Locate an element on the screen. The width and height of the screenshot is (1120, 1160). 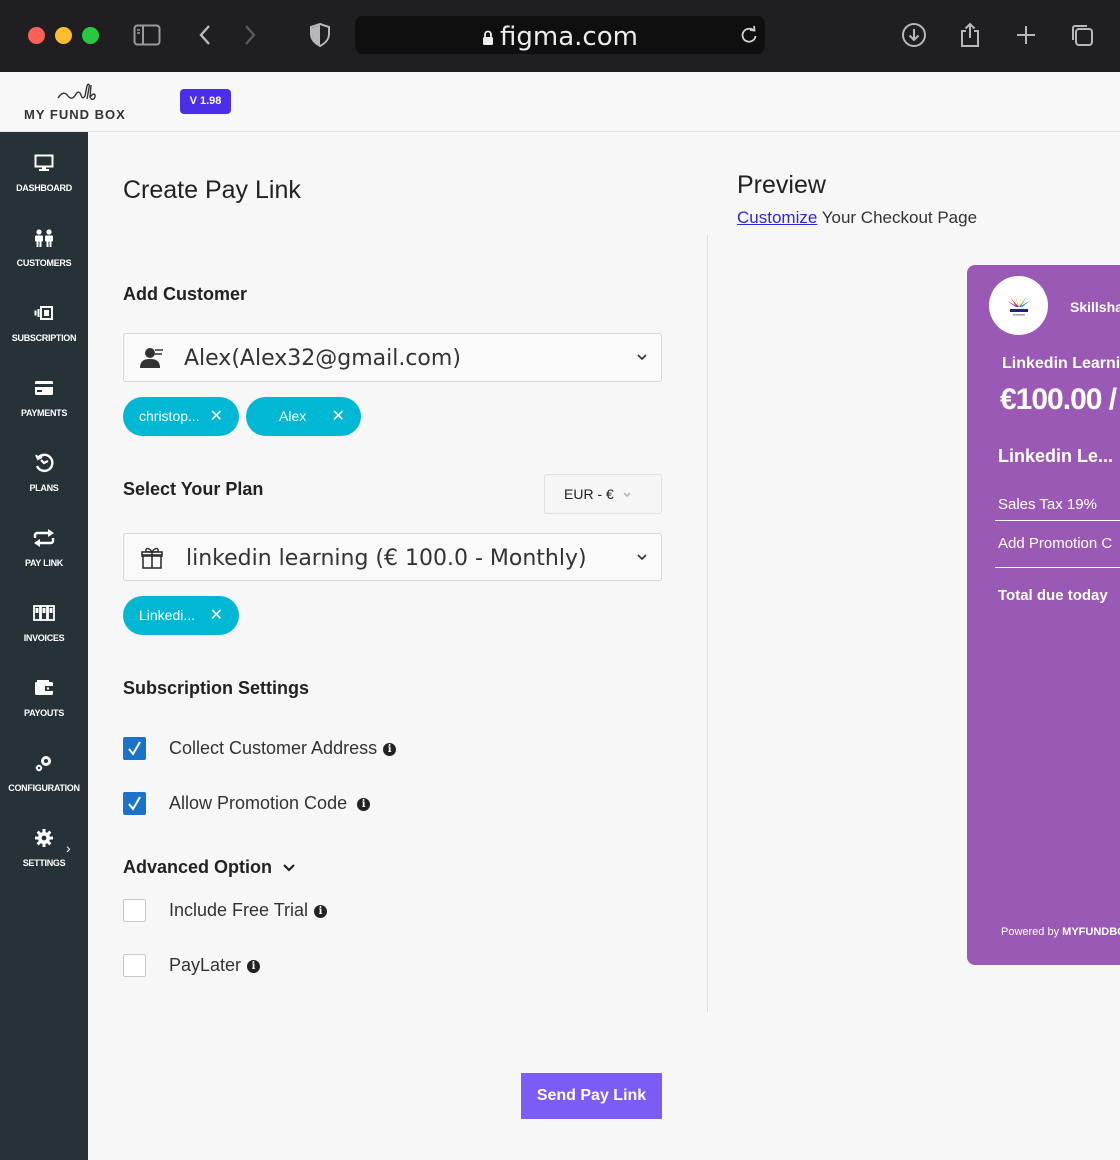
card-add-promotion: Add Promotion C is located at coordinates (1055, 543).